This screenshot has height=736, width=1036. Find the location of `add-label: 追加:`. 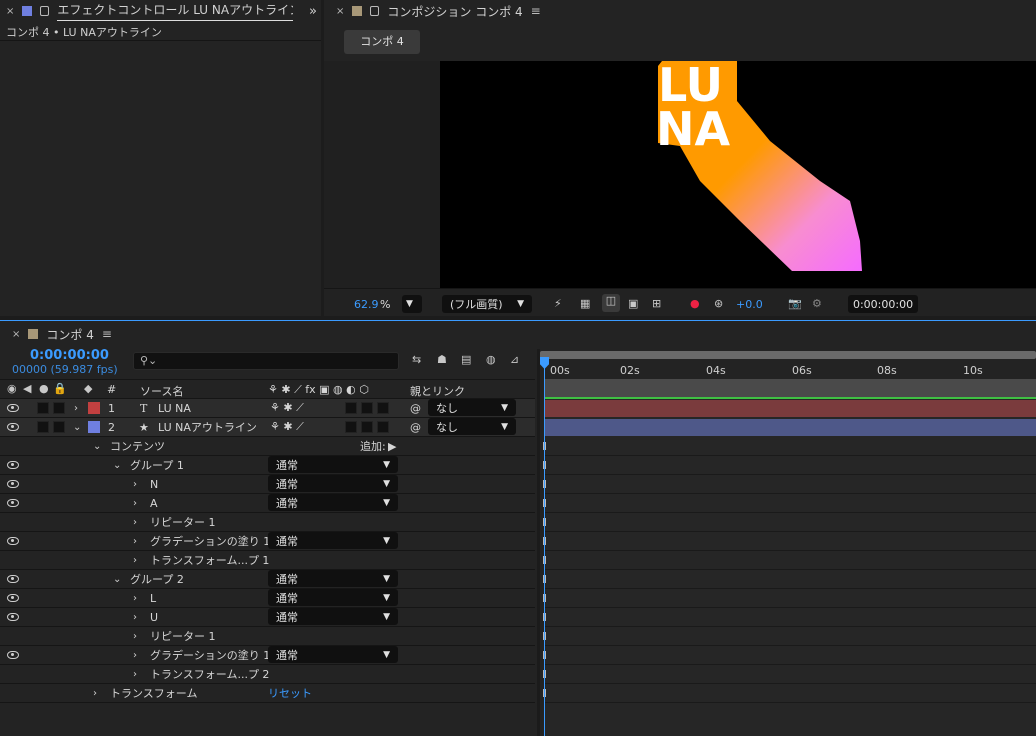

add-label: 追加: is located at coordinates (373, 446).